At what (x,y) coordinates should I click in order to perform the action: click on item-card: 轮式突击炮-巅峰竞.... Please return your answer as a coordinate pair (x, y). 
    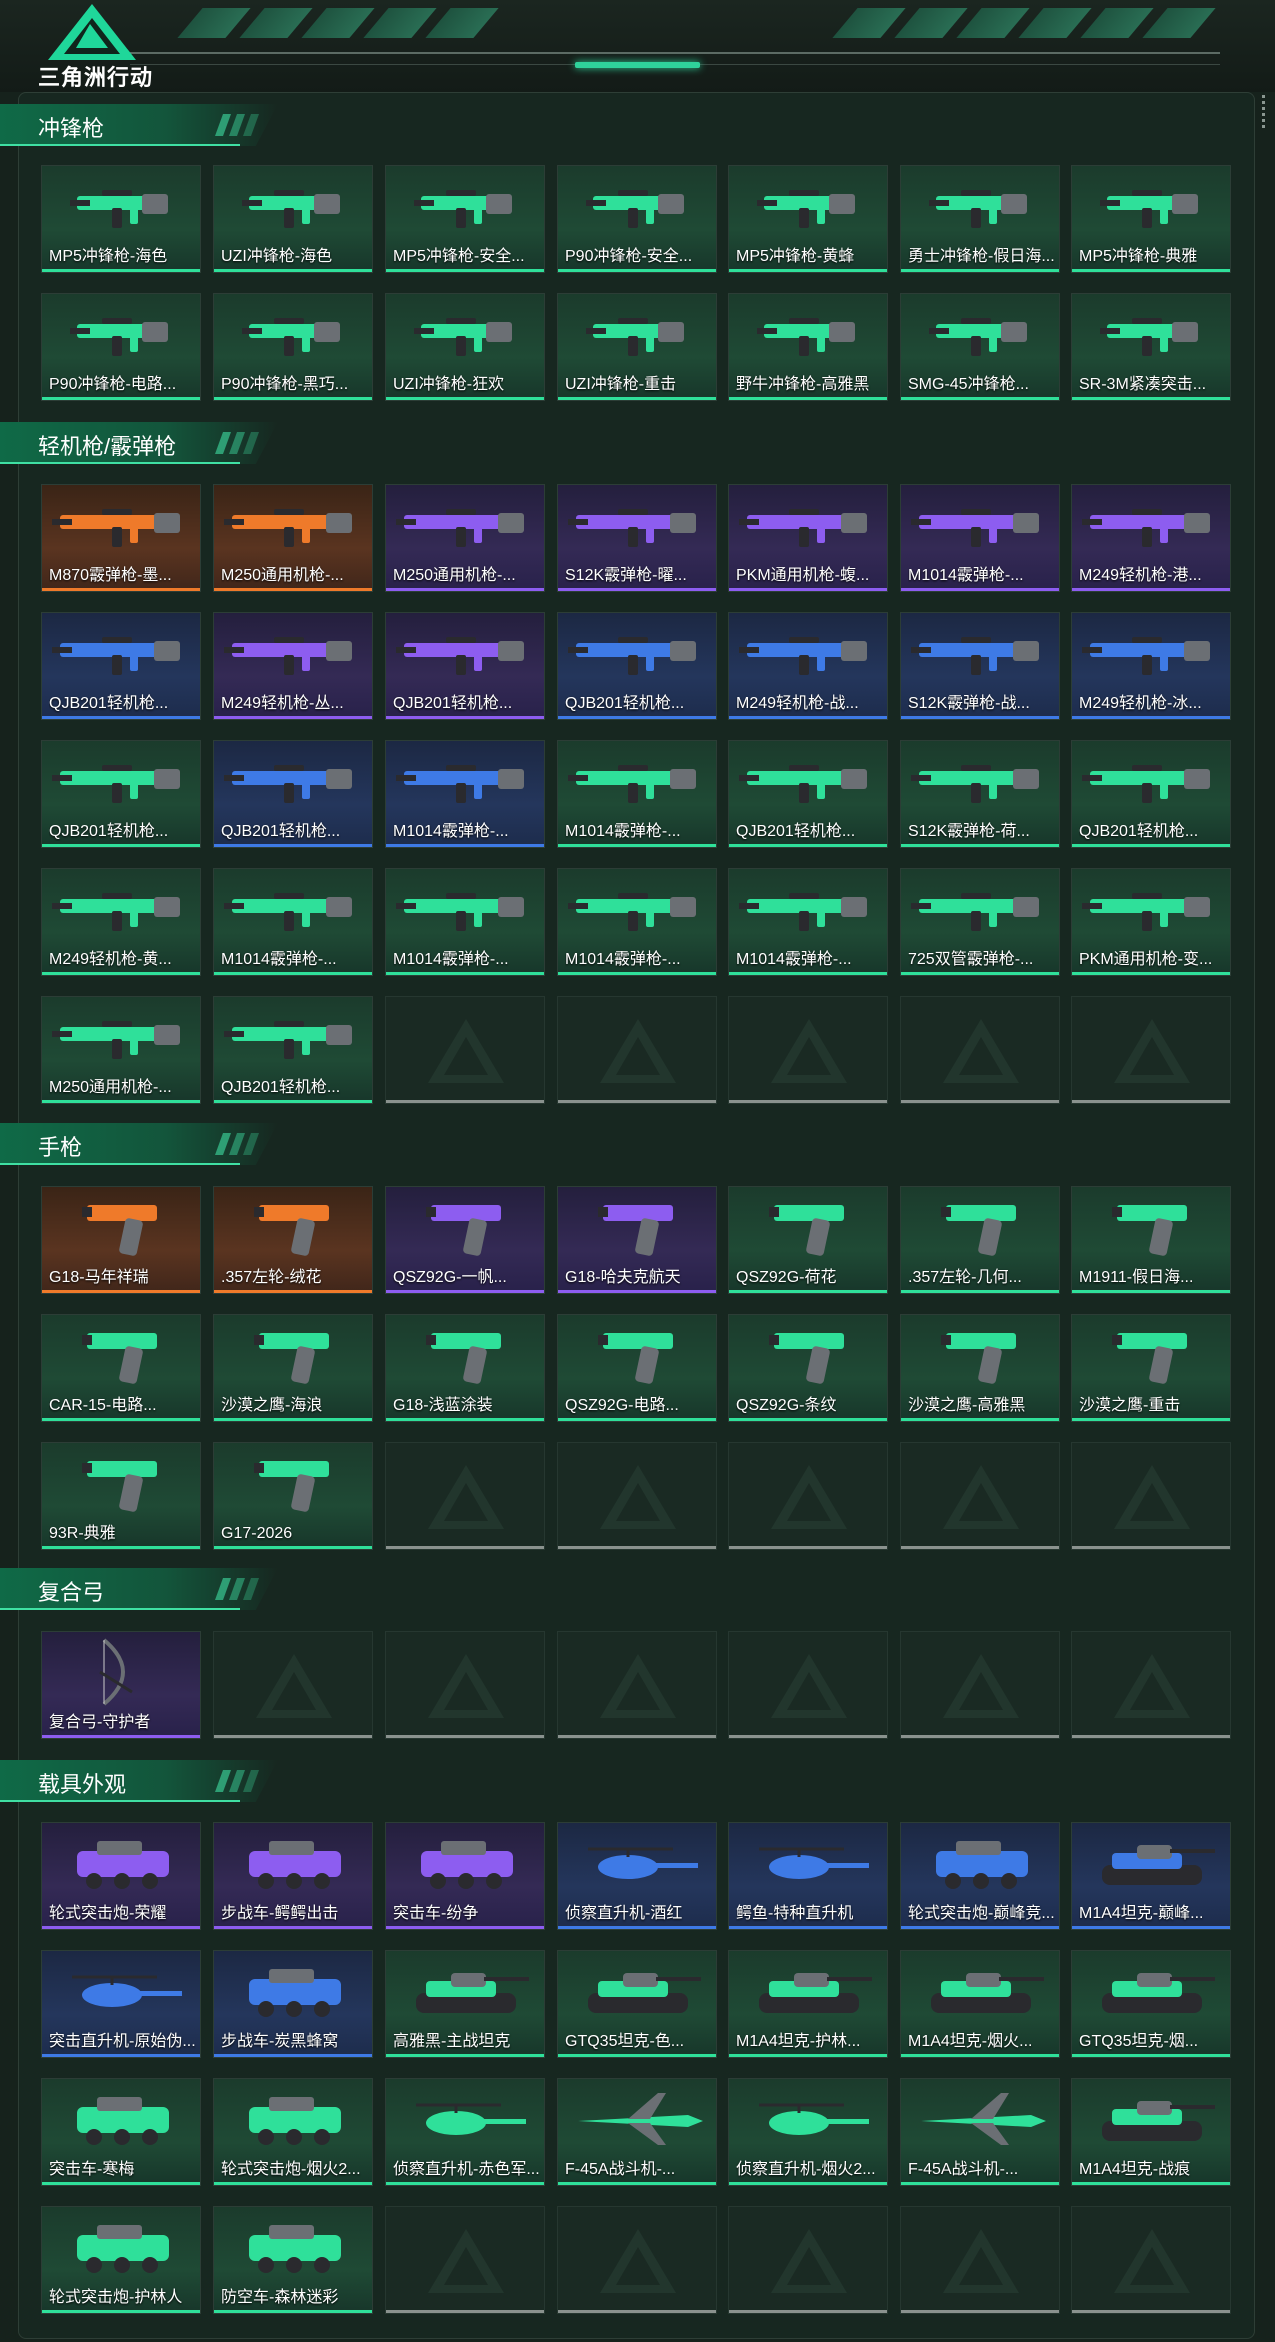
    Looking at the image, I should click on (980, 1876).